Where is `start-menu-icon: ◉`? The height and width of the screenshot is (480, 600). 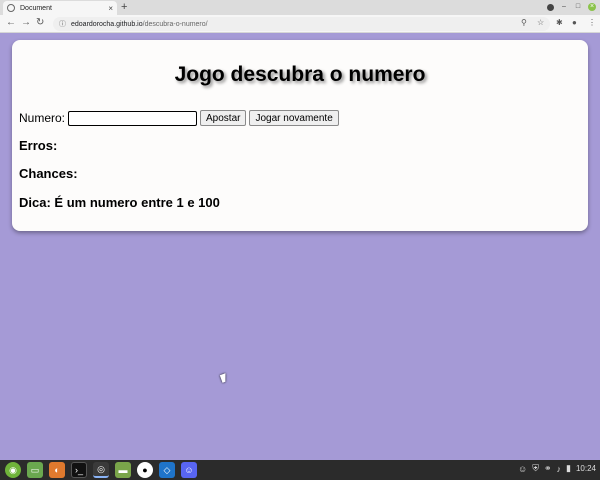
start-menu-icon: ◉ is located at coordinates (13, 470).